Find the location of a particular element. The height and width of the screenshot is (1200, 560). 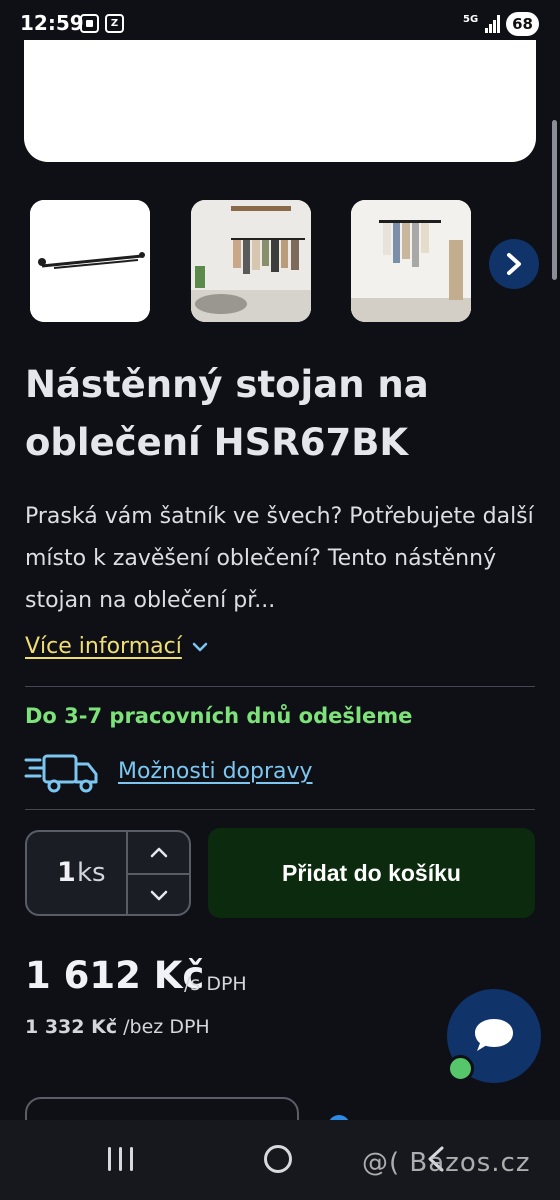

bazos-watermark: @( Bazos.cz is located at coordinates (446, 1163).